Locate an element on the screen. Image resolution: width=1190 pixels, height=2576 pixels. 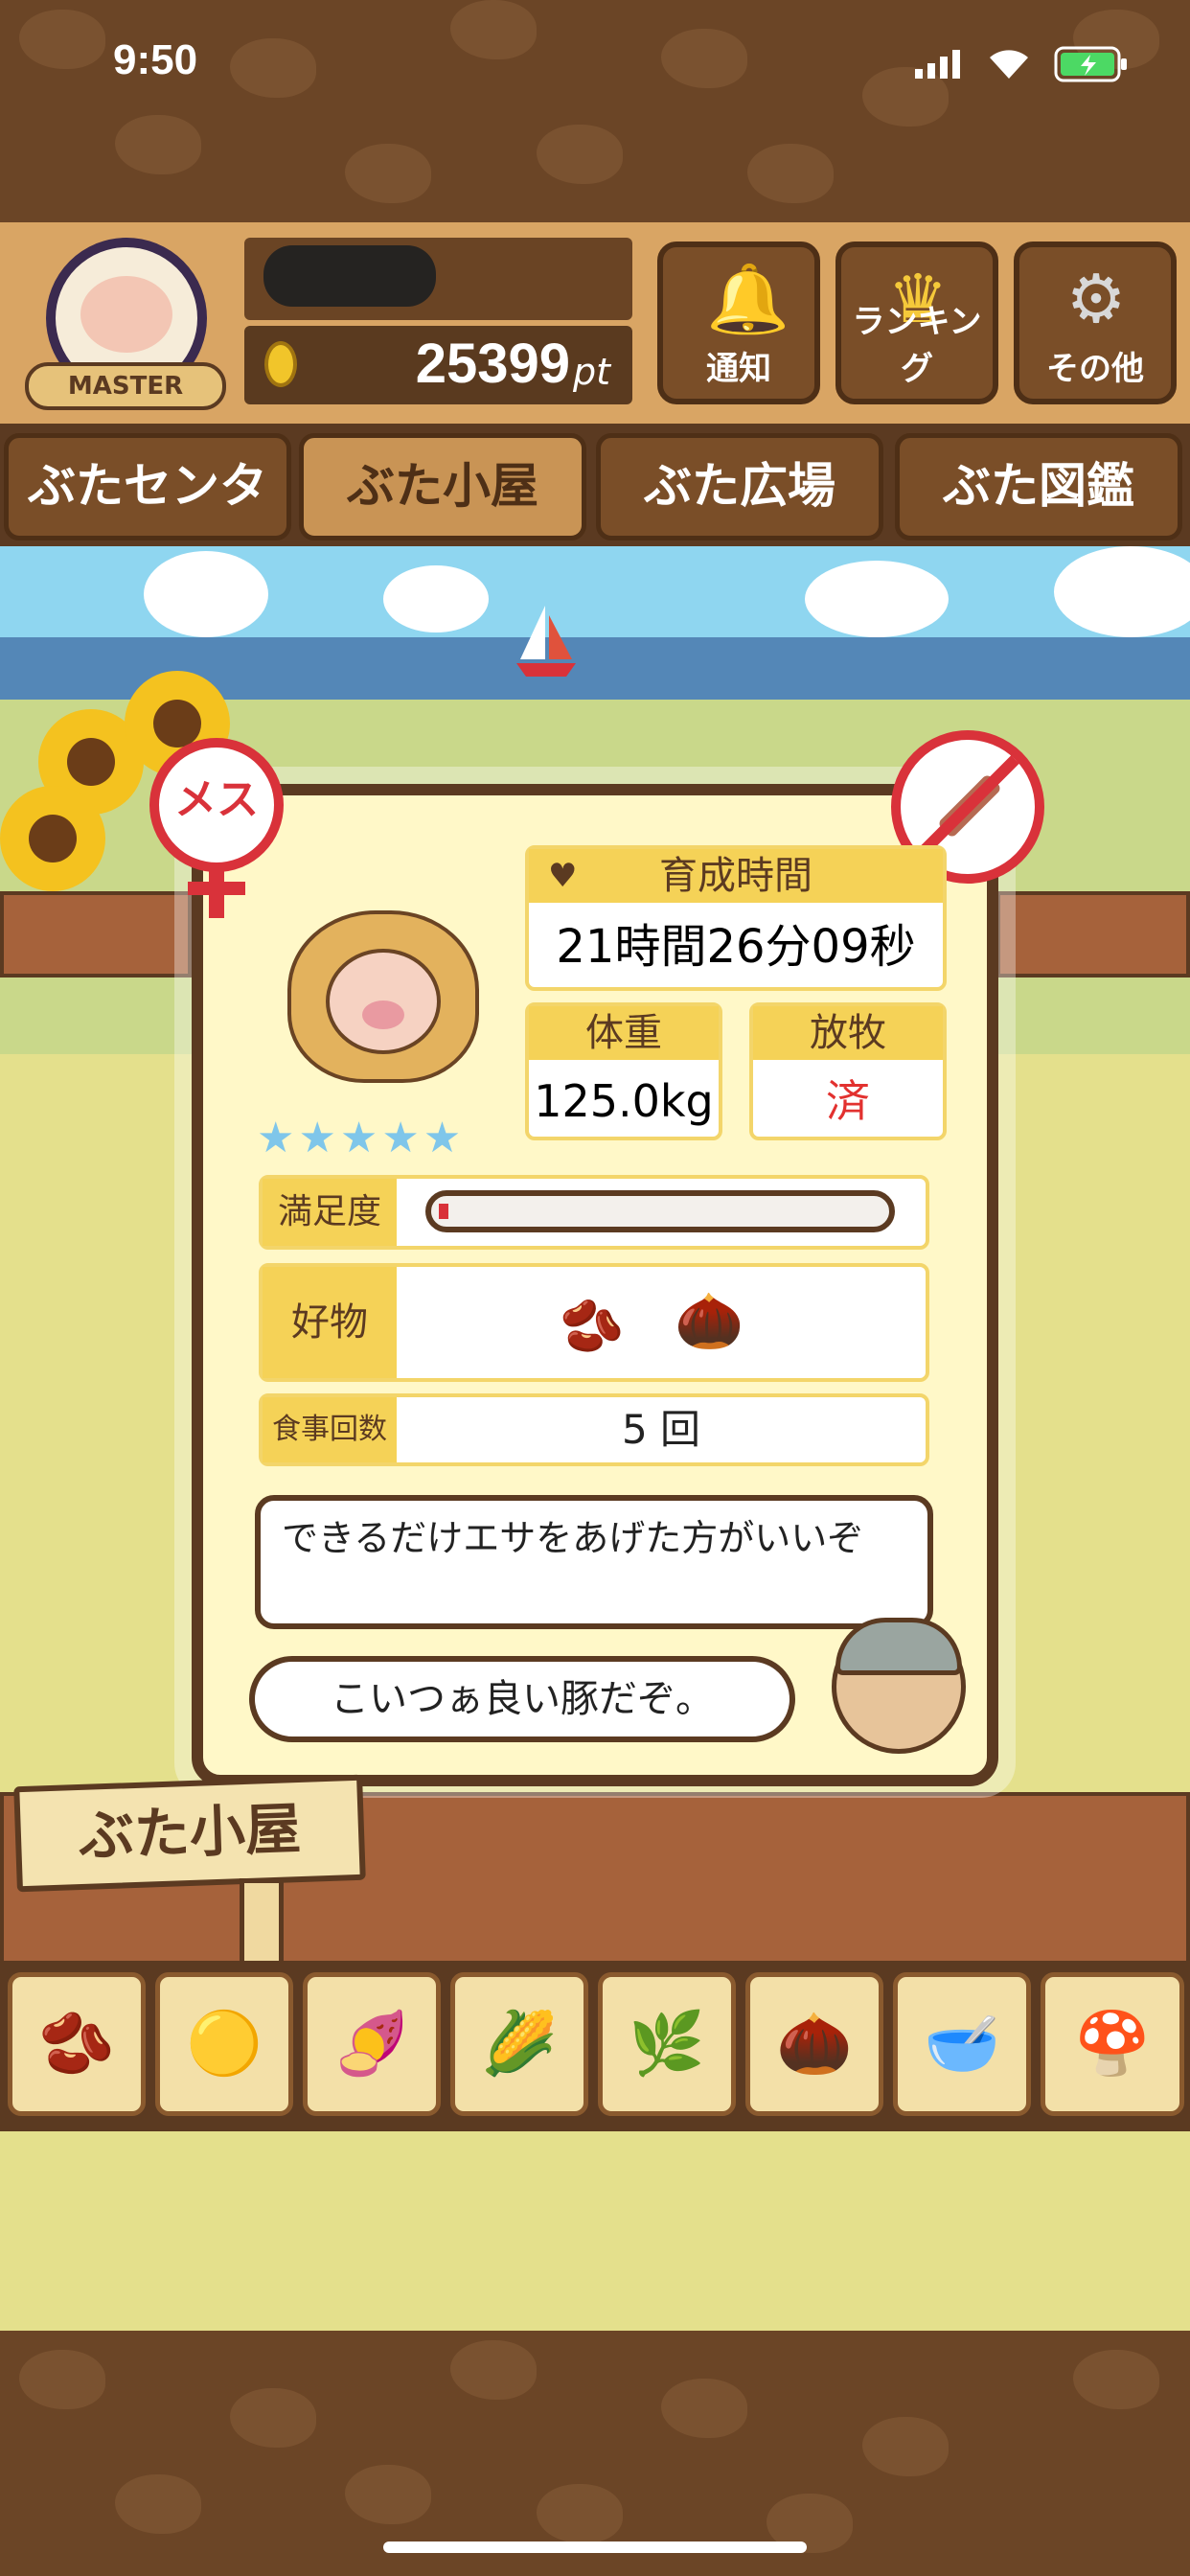
female-symbol-cross is located at coordinates (217, 888).